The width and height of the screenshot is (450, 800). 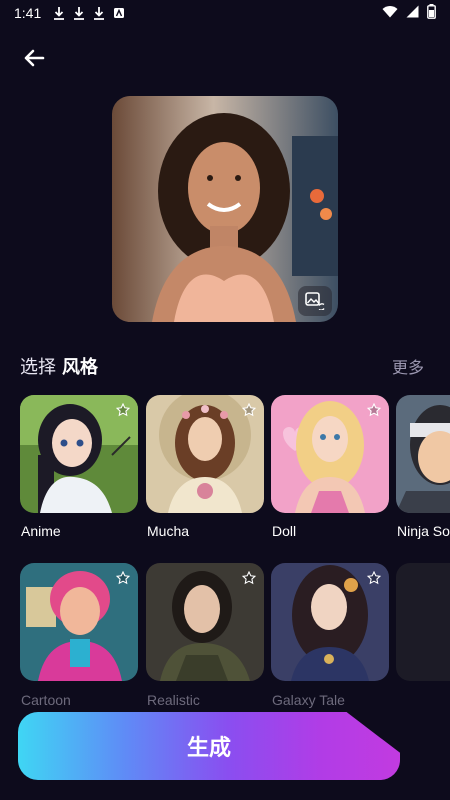 I want to click on style-card-ninja, so click(x=423, y=454).